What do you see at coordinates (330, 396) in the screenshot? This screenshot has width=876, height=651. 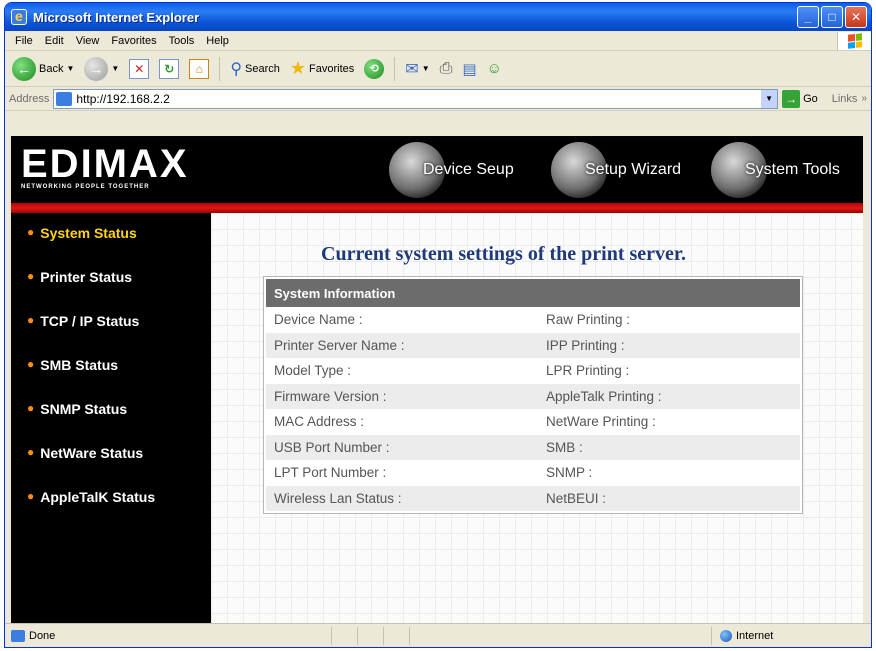 I see `table-cell: Firmware Version :` at bounding box center [330, 396].